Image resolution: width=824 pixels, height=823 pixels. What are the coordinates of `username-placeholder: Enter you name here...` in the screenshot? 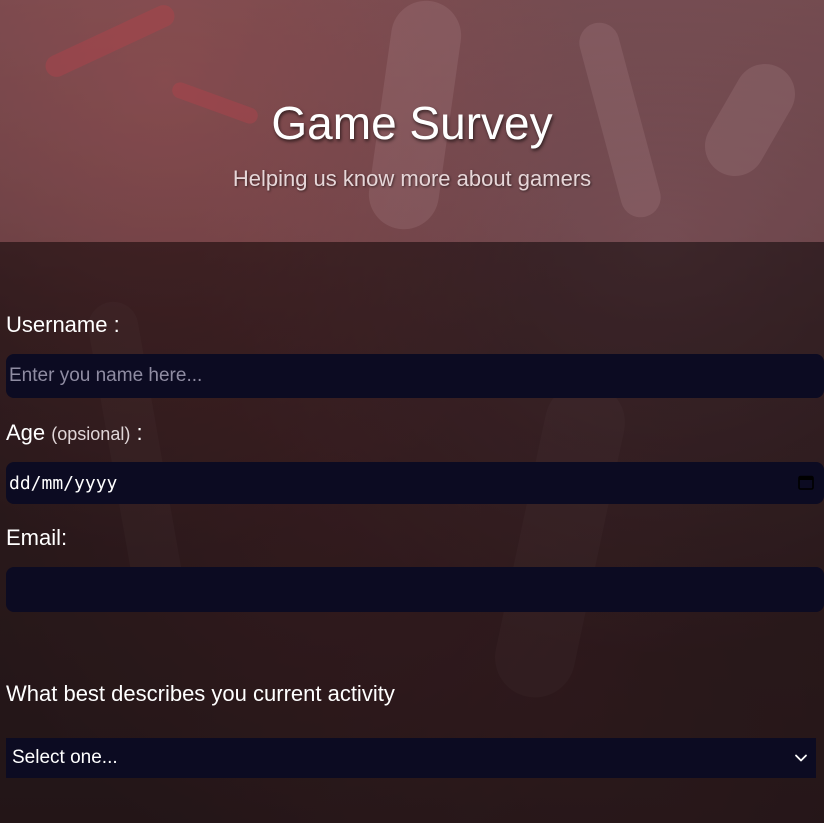 It's located at (106, 375).